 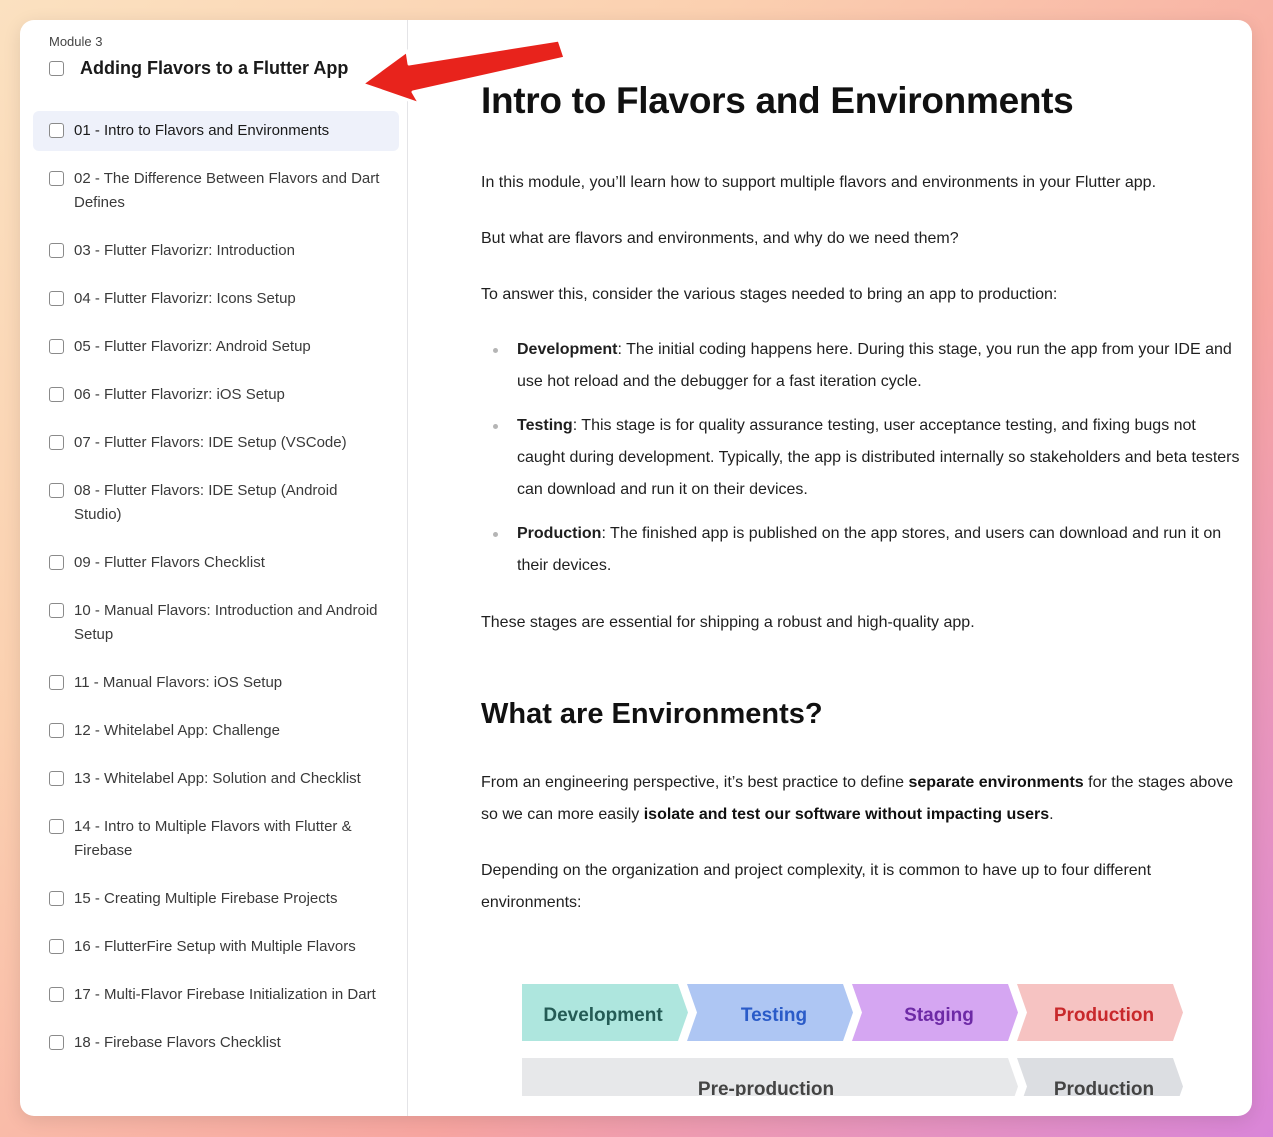 I want to click on environments-heading: What are Environments?, so click(x=652, y=714).